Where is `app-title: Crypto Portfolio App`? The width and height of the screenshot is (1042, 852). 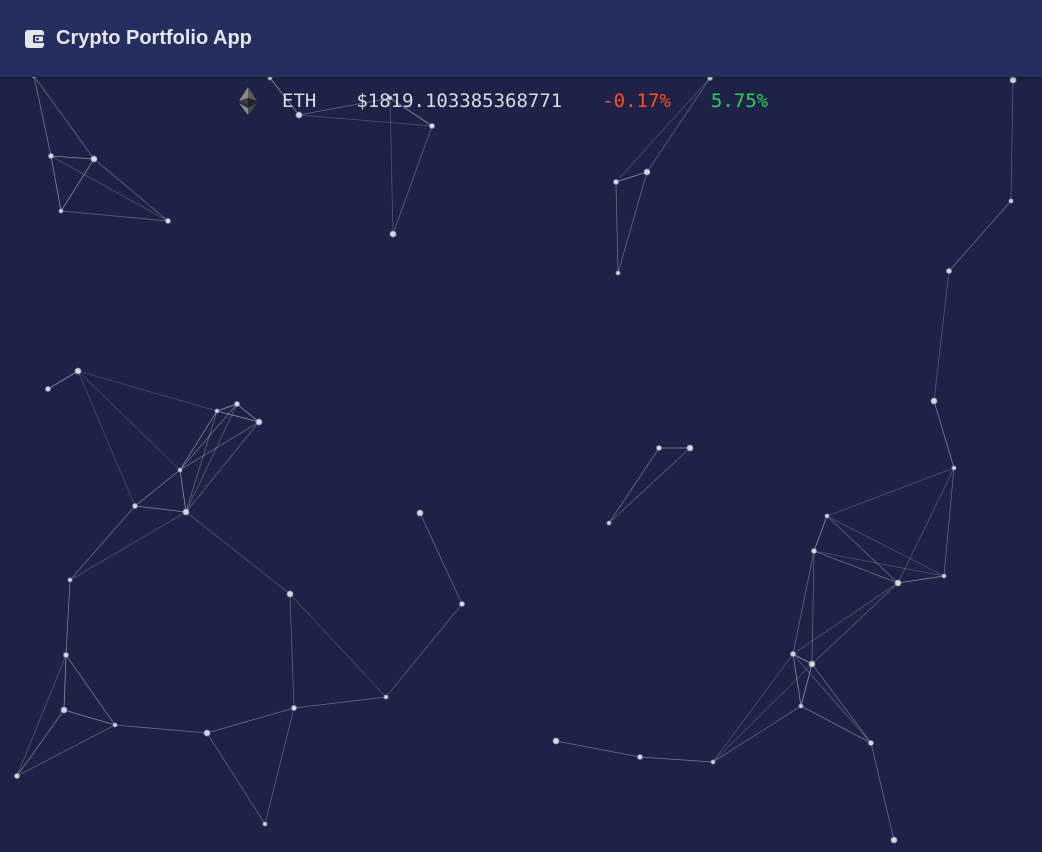
app-title: Crypto Portfolio App is located at coordinates (154, 38).